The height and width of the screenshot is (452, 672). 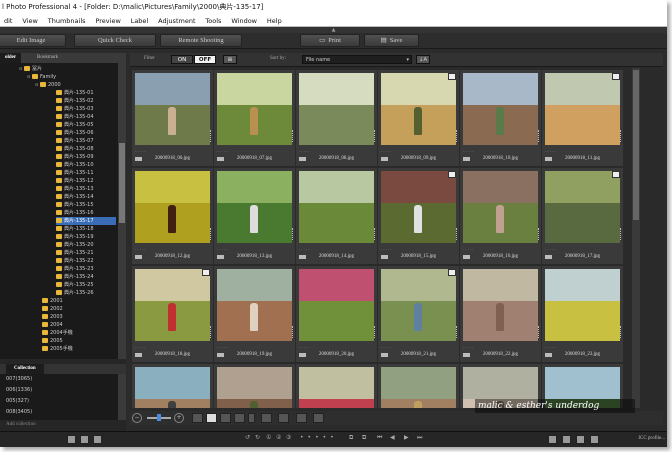 I want to click on menu-help: Help, so click(x=274, y=21).